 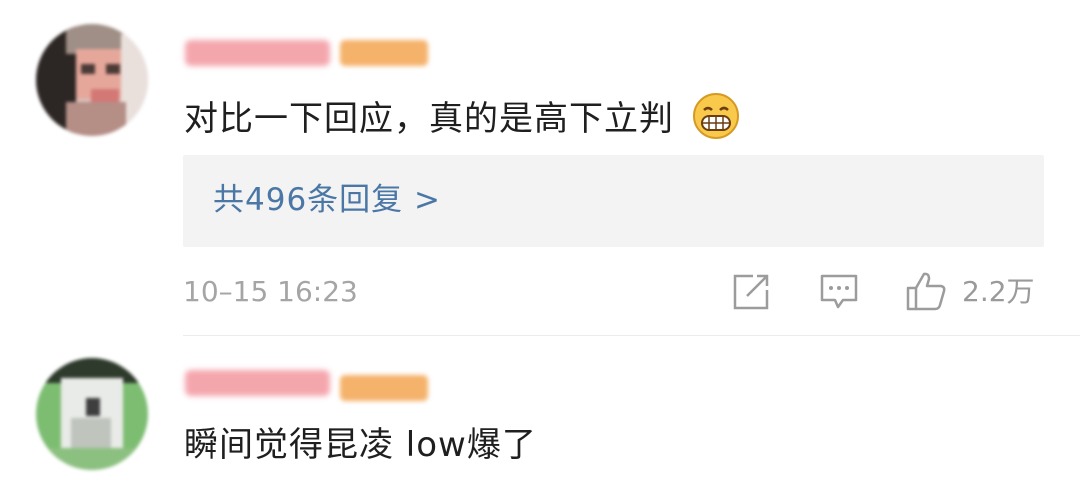 What do you see at coordinates (998, 291) in the screenshot?
I see `like-count: 2.2万` at bounding box center [998, 291].